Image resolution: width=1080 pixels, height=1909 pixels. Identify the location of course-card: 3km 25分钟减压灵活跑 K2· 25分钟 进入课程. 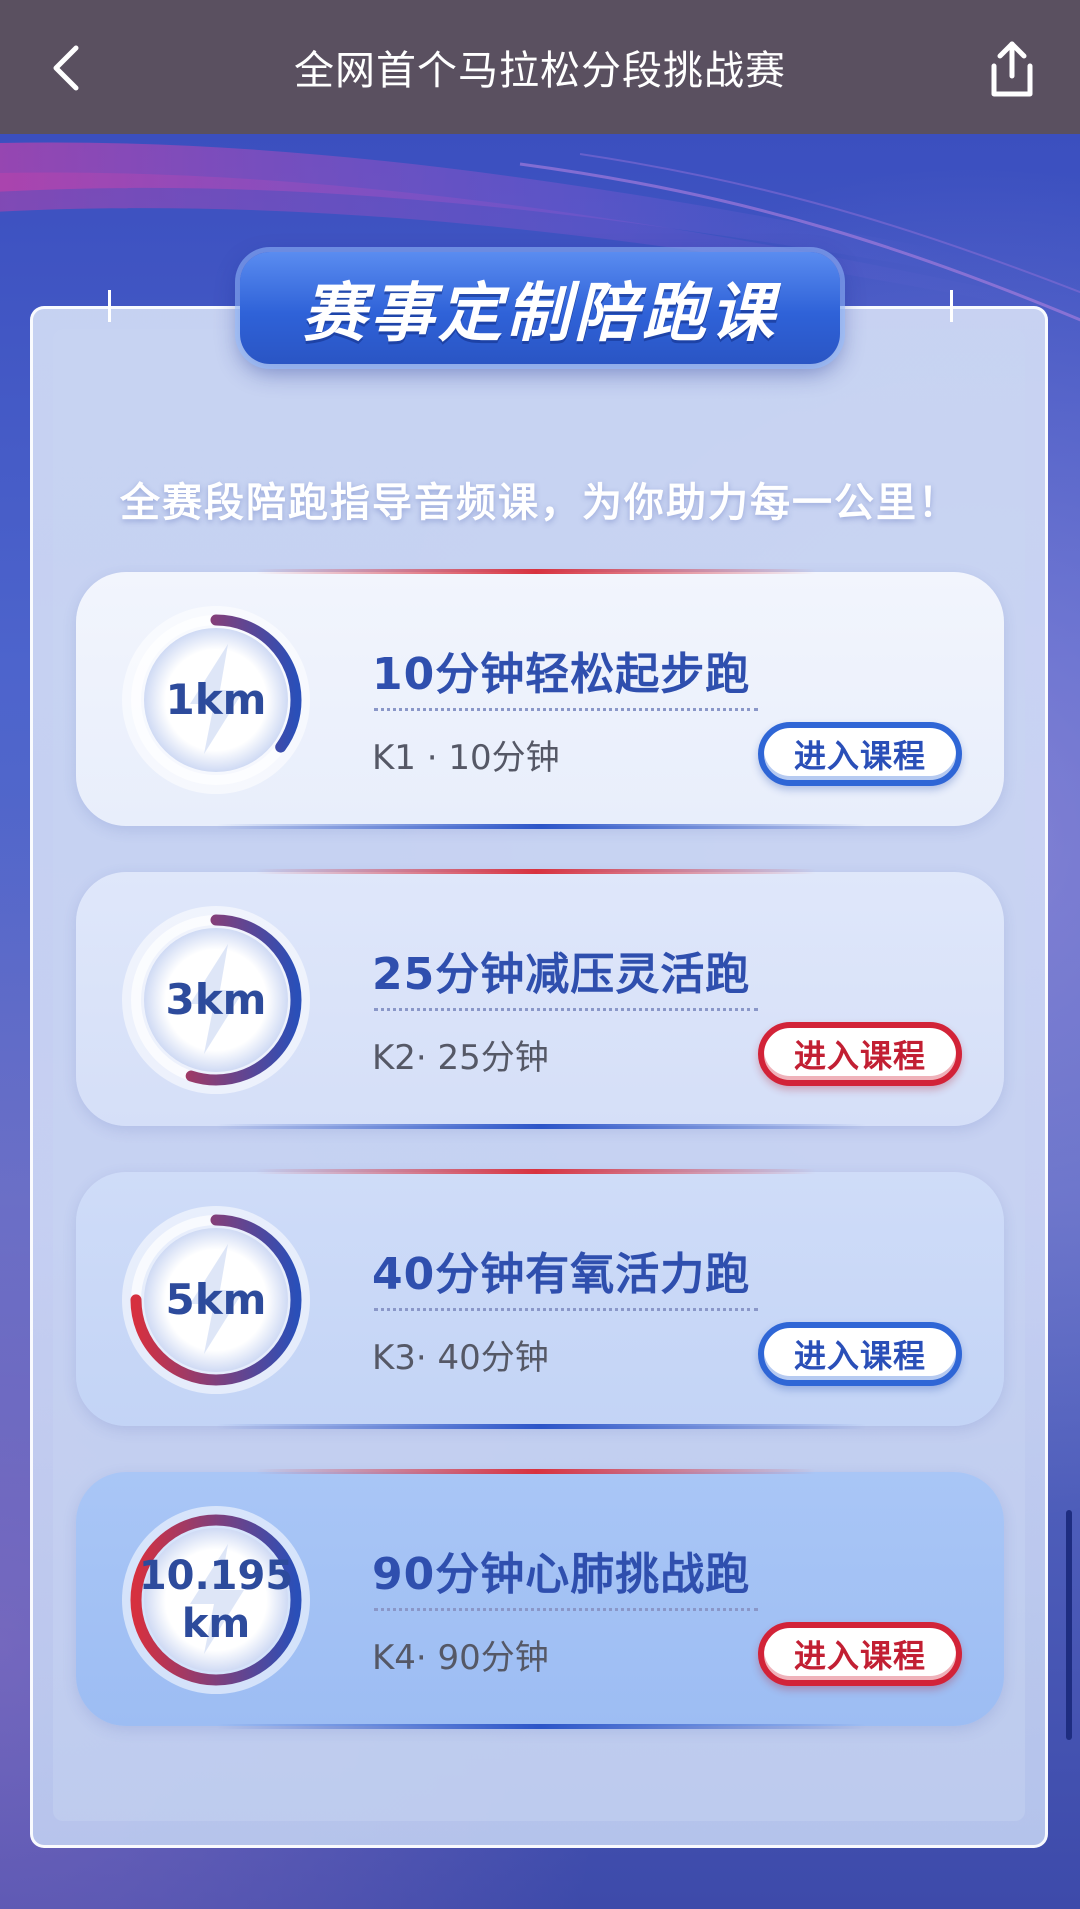
(540, 999).